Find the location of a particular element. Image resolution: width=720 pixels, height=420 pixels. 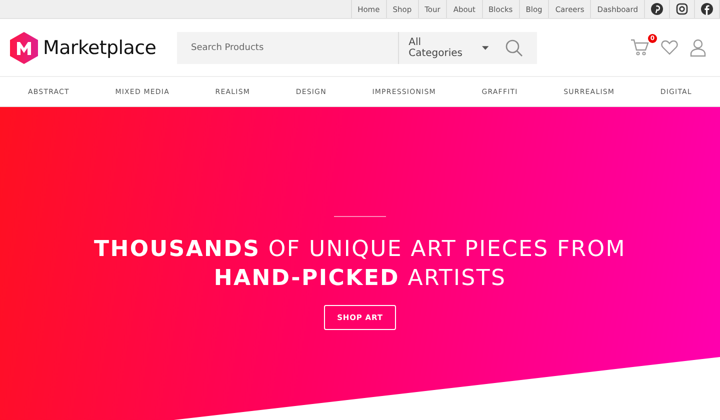

pinterest-icon is located at coordinates (657, 9).